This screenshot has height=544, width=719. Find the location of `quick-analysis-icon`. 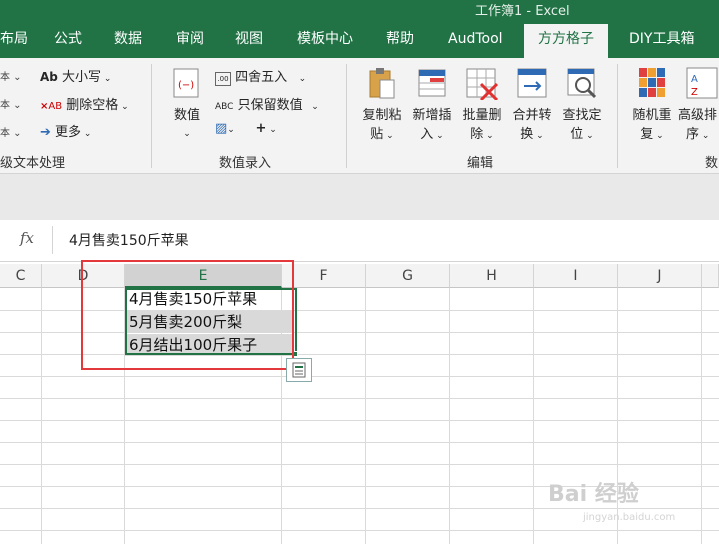

quick-analysis-icon is located at coordinates (299, 370).